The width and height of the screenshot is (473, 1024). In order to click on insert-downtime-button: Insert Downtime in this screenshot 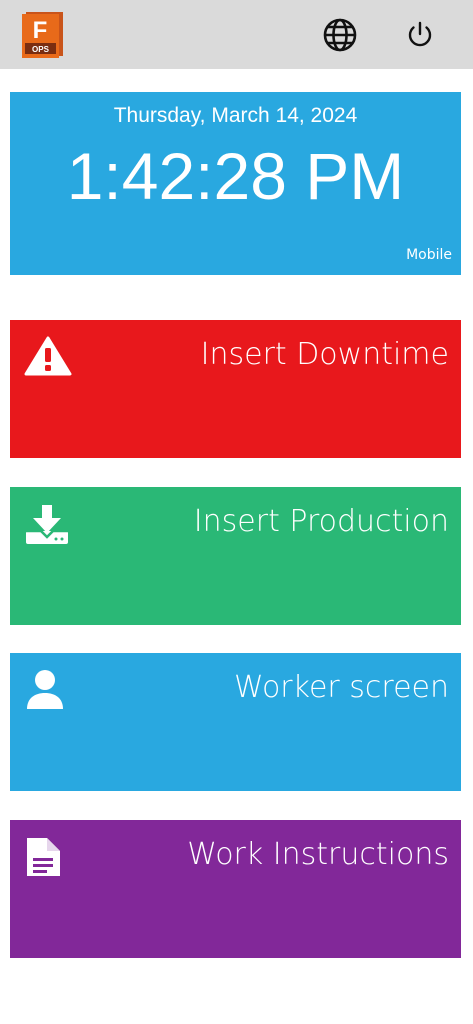, I will do `click(235, 389)`.